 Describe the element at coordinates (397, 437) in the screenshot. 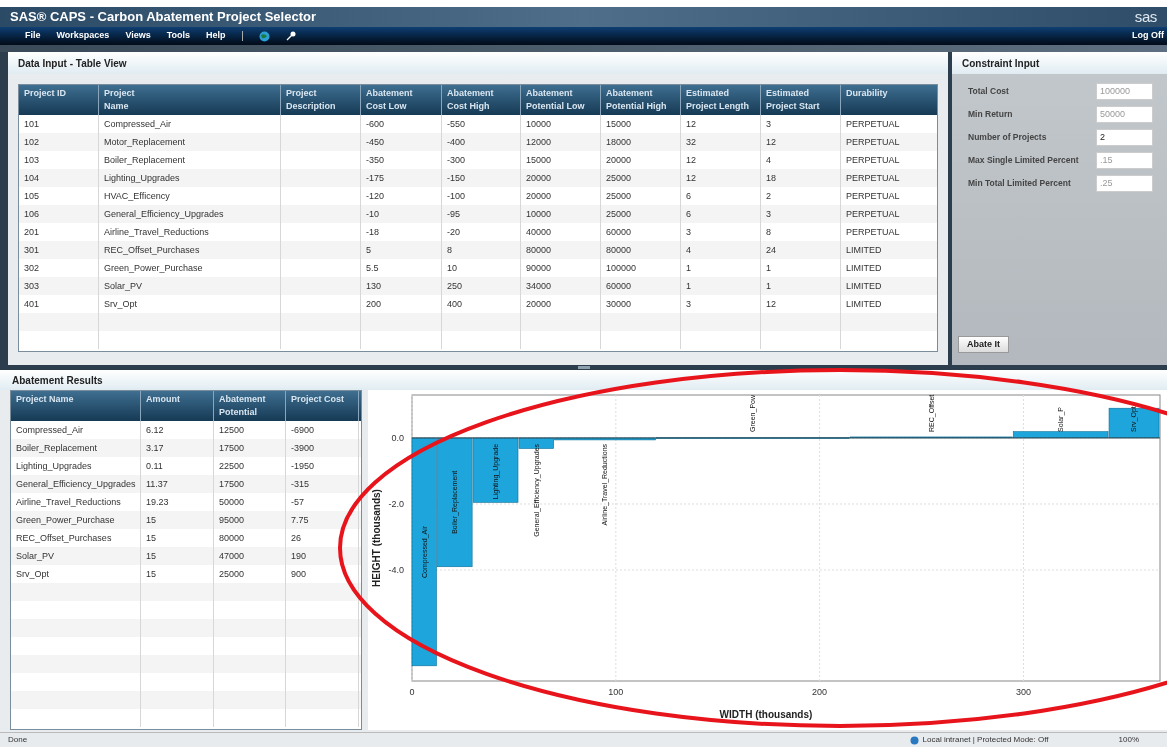

I see `y-tick-label: 0.0` at that location.